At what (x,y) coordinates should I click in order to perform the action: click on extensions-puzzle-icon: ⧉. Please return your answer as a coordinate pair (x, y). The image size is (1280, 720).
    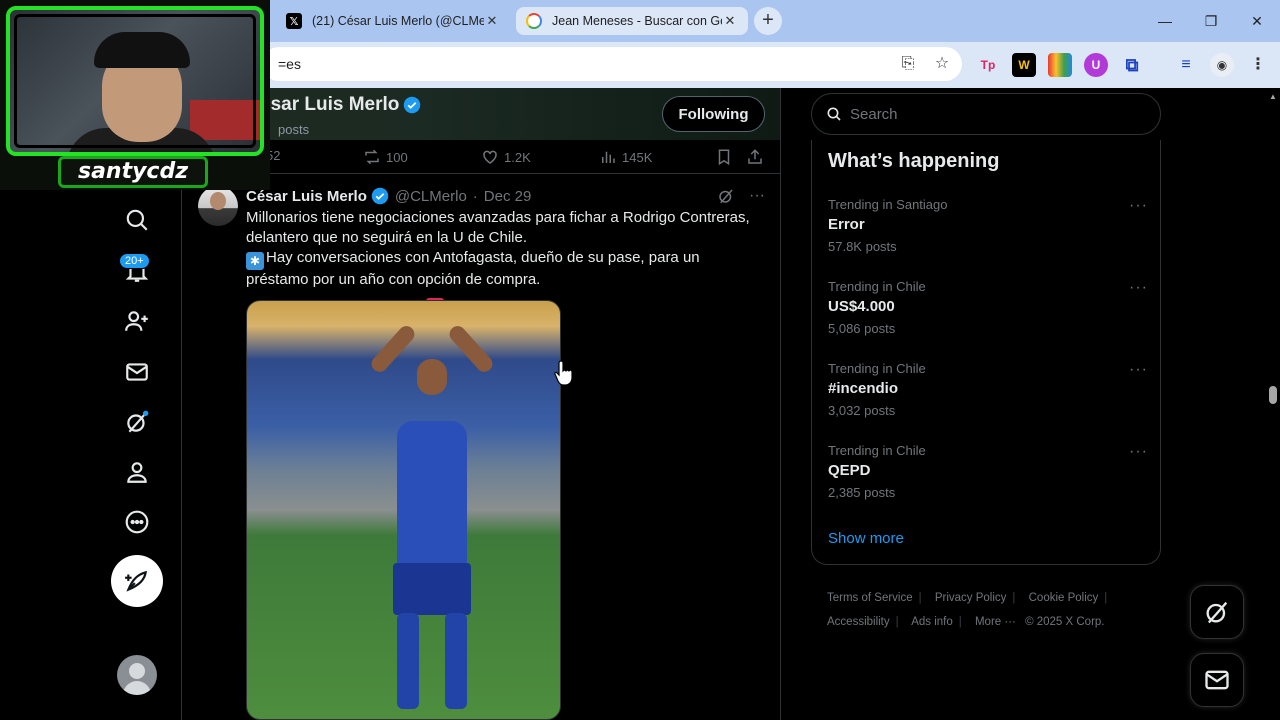
    Looking at the image, I should click on (1132, 65).